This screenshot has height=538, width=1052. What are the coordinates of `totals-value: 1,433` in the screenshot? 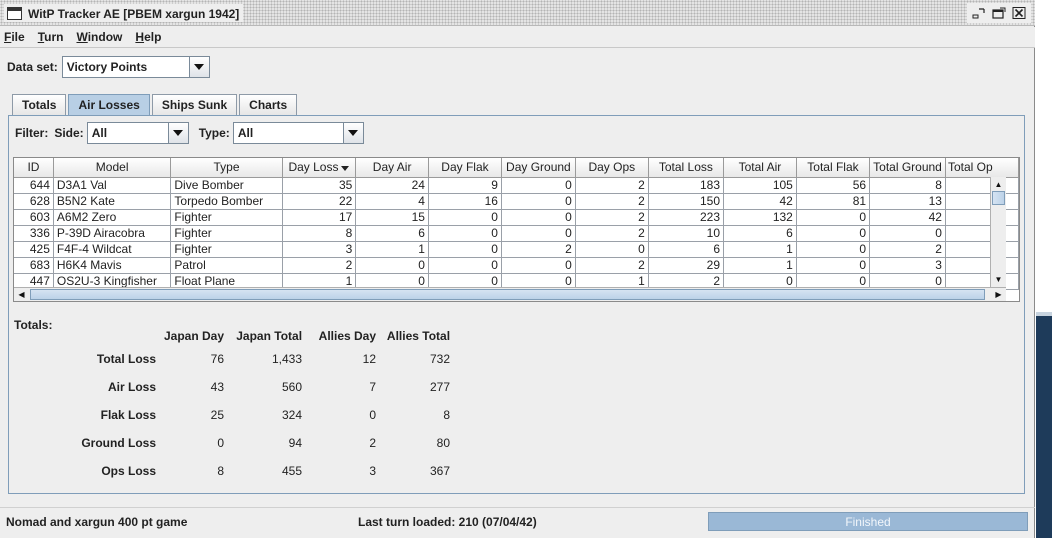 It's located at (287, 359).